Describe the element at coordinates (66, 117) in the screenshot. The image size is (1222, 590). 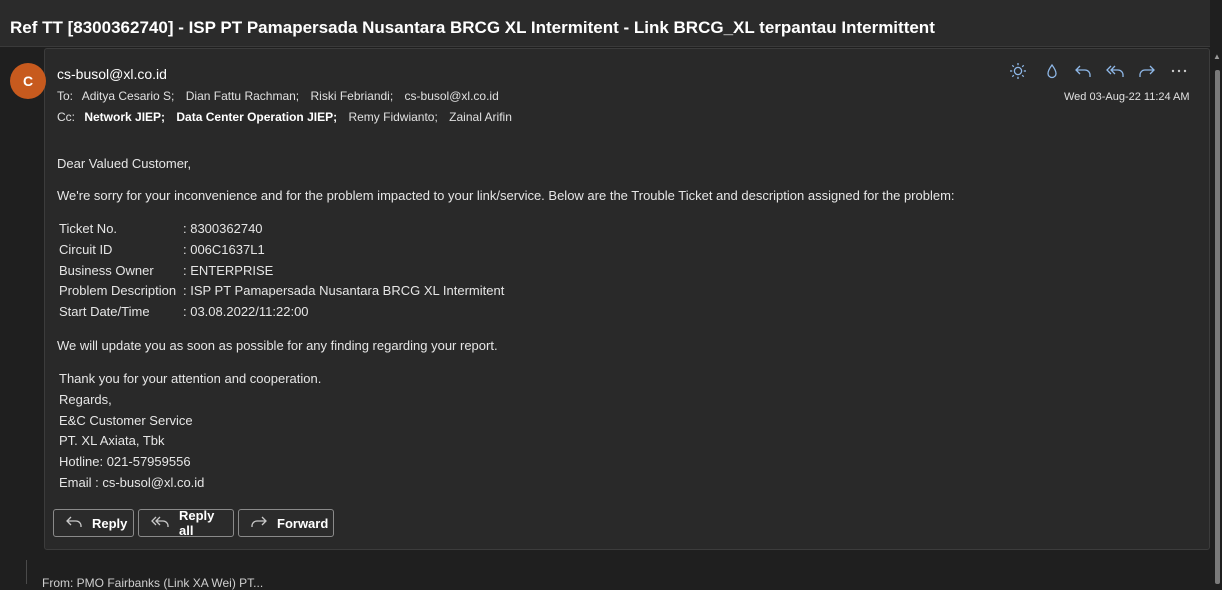
I see `cc-label: Cc:` at that location.